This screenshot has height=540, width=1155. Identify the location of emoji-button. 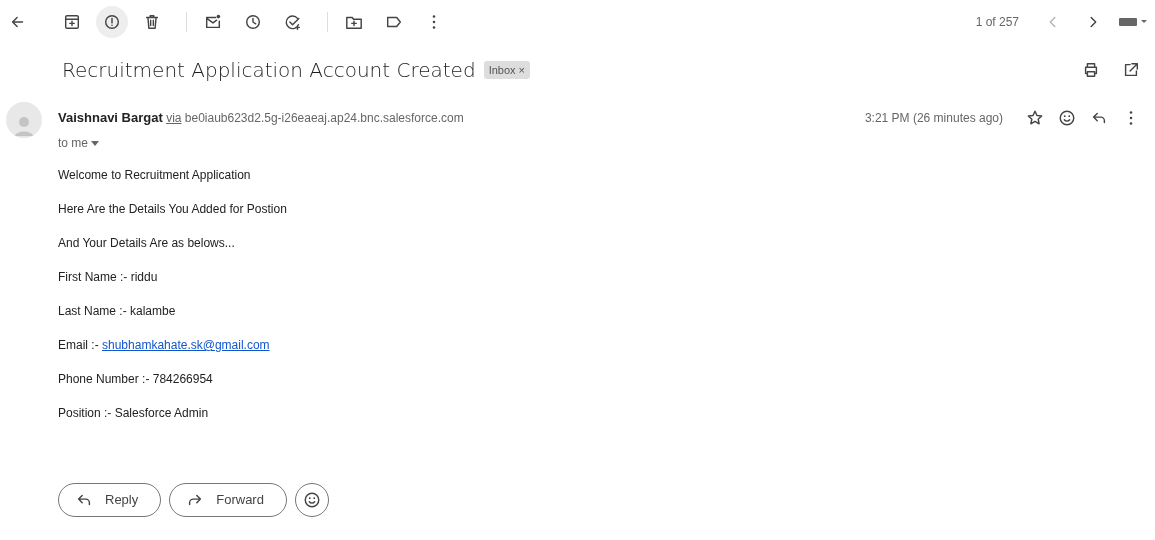
(311, 500).